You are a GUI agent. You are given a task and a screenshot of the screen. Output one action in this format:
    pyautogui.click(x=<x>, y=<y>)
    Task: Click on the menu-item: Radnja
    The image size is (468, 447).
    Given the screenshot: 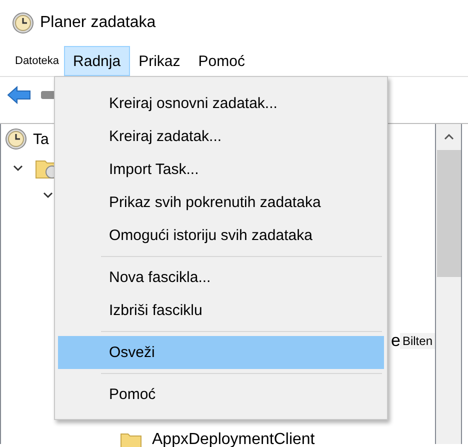 What is the action you would take?
    pyautogui.click(x=97, y=61)
    